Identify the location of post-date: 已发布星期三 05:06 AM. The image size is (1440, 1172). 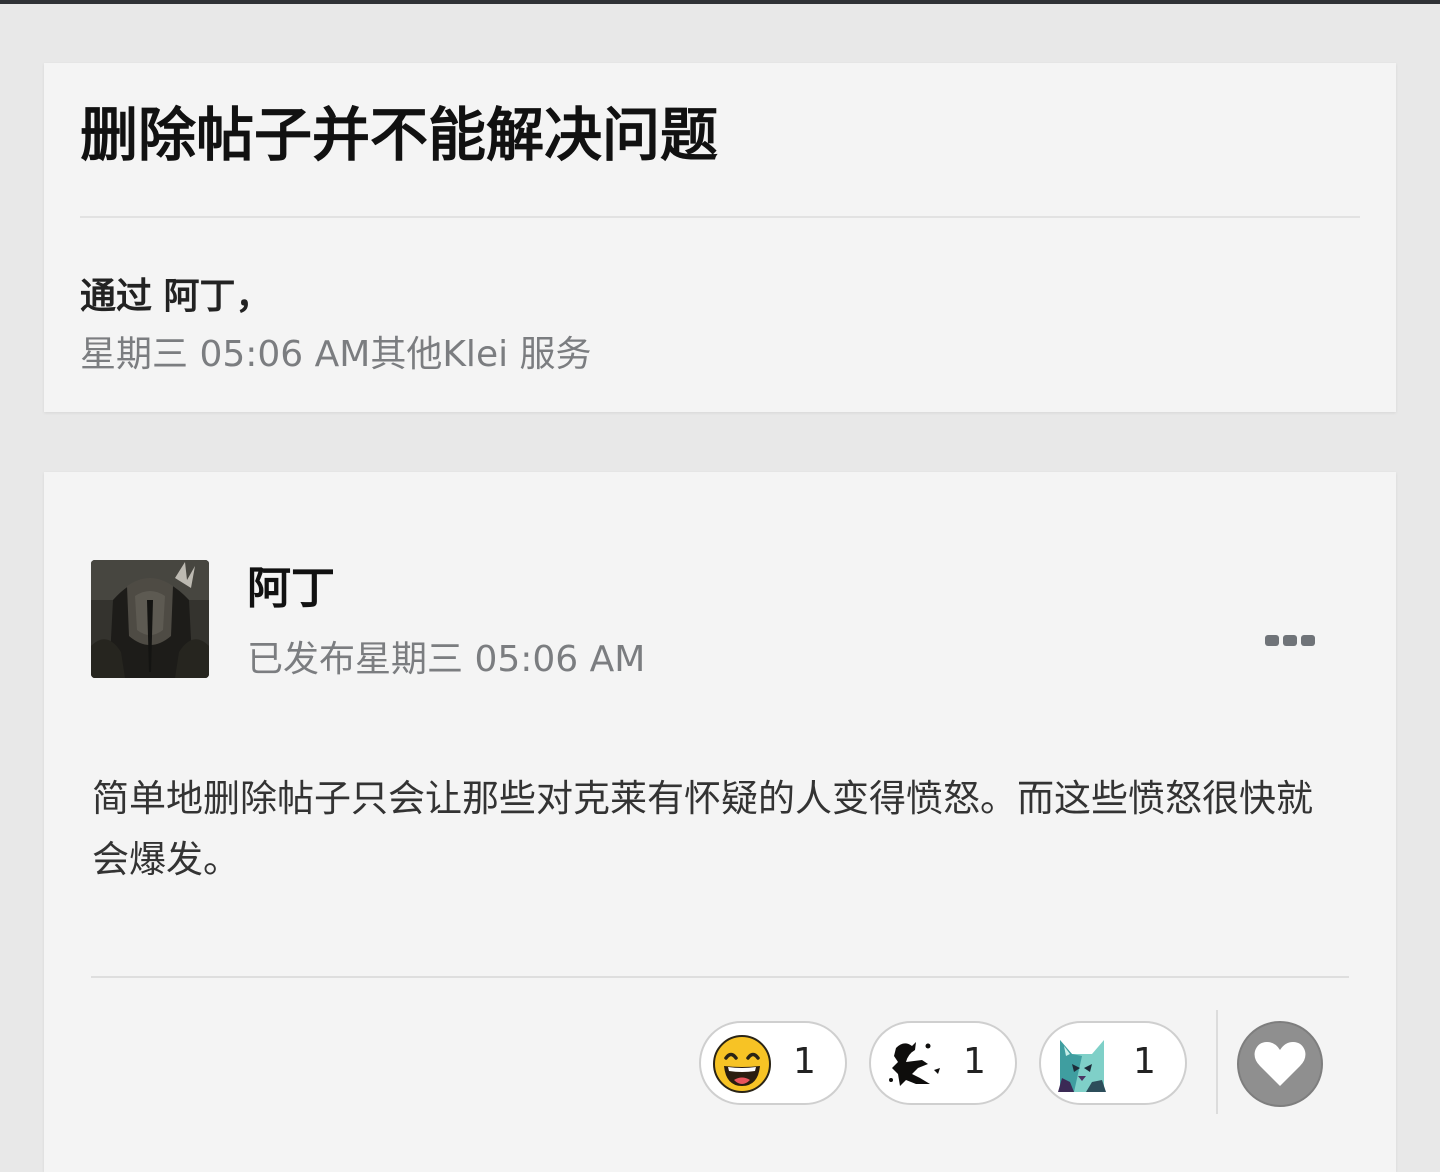
(446, 659).